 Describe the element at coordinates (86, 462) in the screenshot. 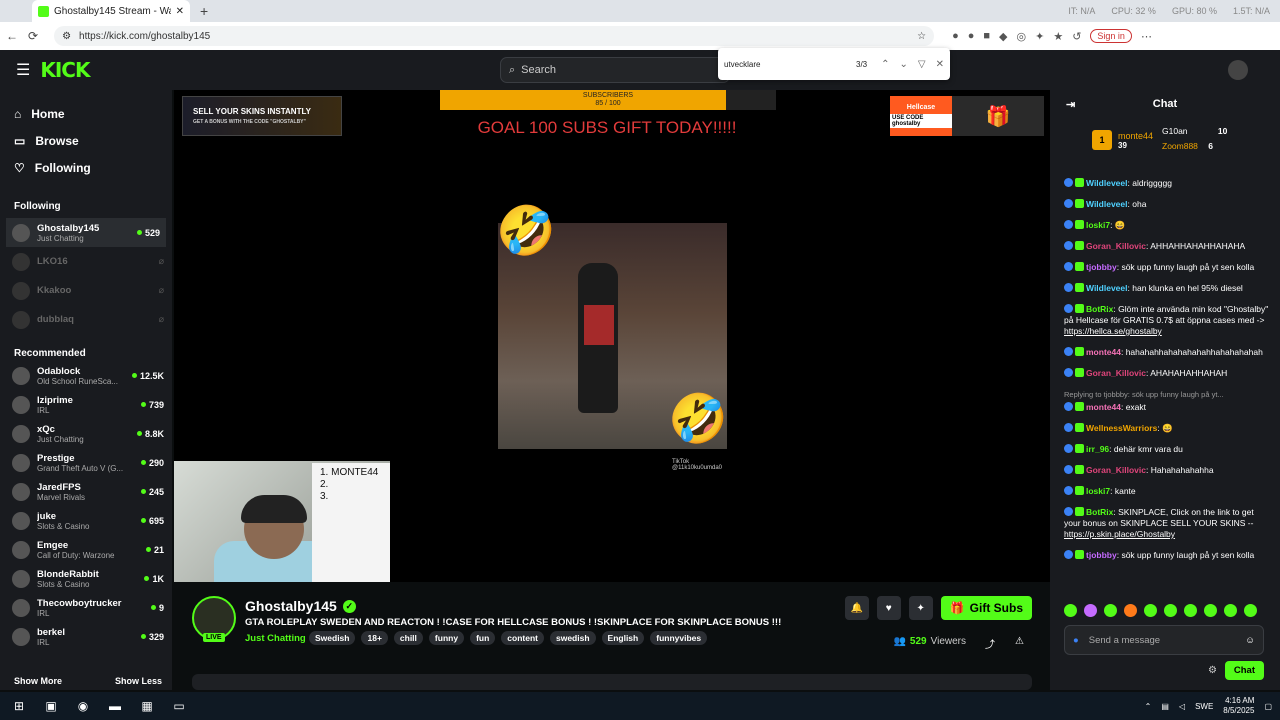

I see `sidebar-channel-prestige: Prestige Grand Theft Auto V (G... 290` at that location.